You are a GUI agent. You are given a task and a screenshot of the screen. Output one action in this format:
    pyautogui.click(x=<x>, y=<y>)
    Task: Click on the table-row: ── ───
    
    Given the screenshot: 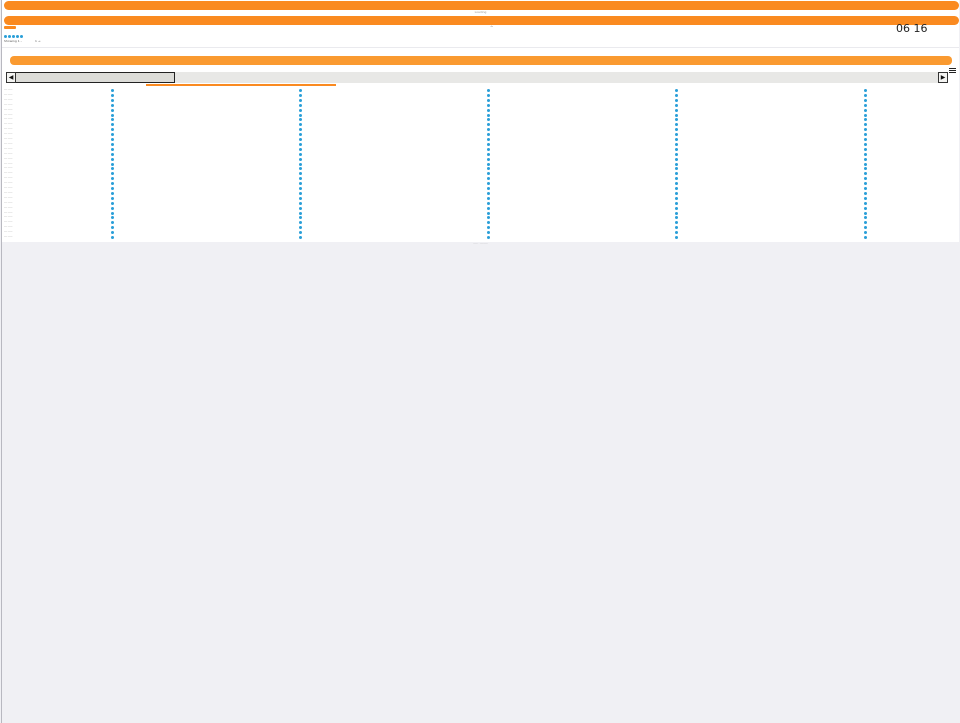 What is the action you would take?
    pyautogui.click(x=481, y=237)
    